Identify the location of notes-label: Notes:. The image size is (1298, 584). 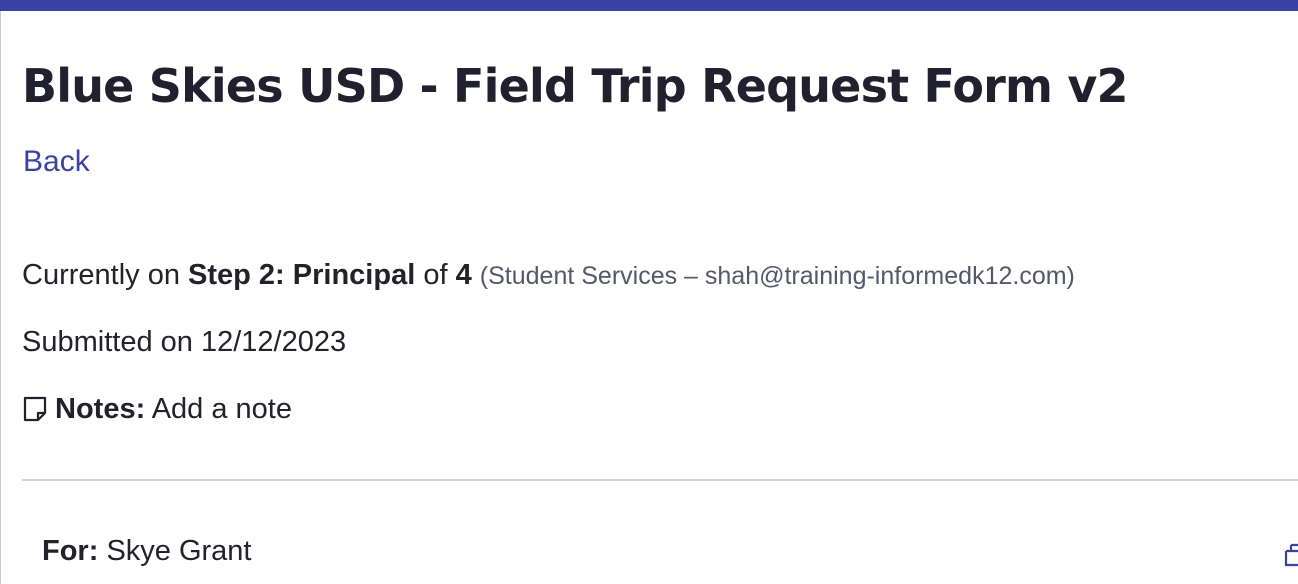
(100, 409).